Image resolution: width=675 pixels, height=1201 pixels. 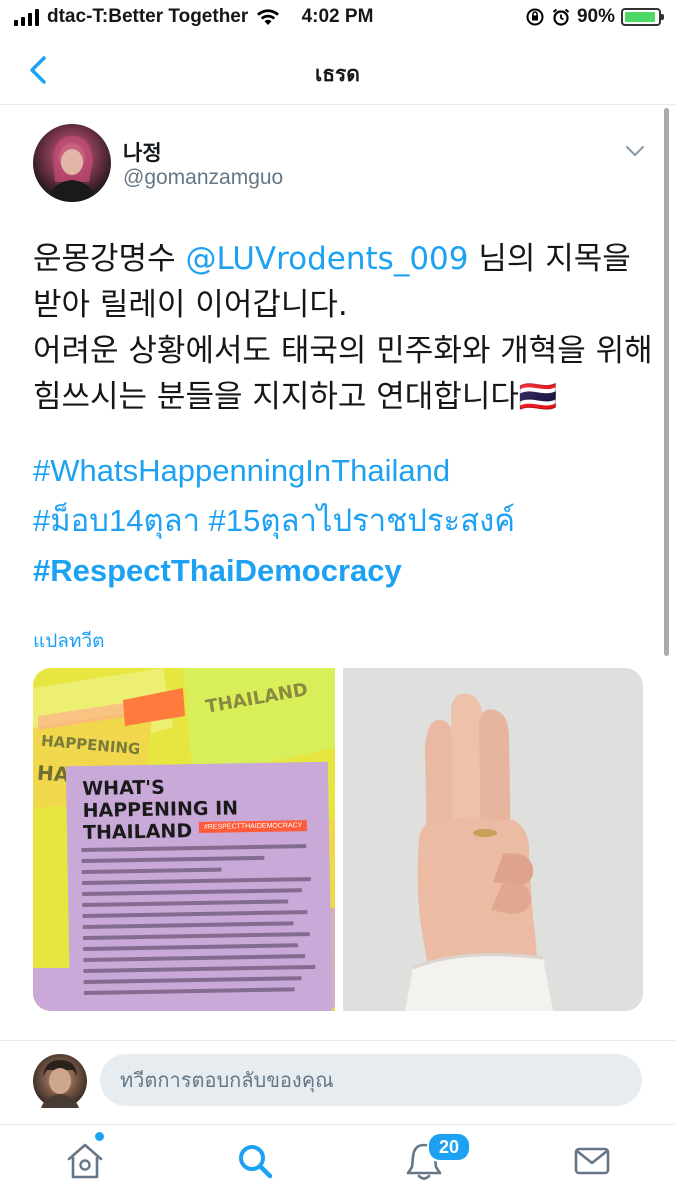 I want to click on translate-tweet-link: แปลทวีต, so click(x=68, y=641).